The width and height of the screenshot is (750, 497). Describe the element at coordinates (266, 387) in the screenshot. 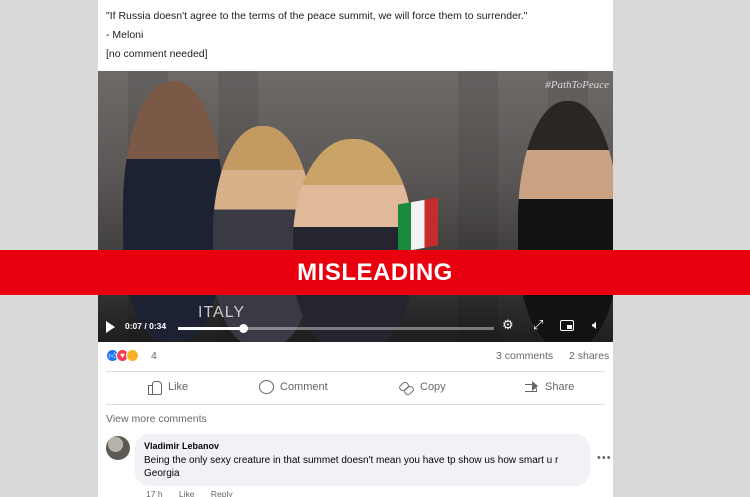

I see `comment-bubble-icon` at that location.